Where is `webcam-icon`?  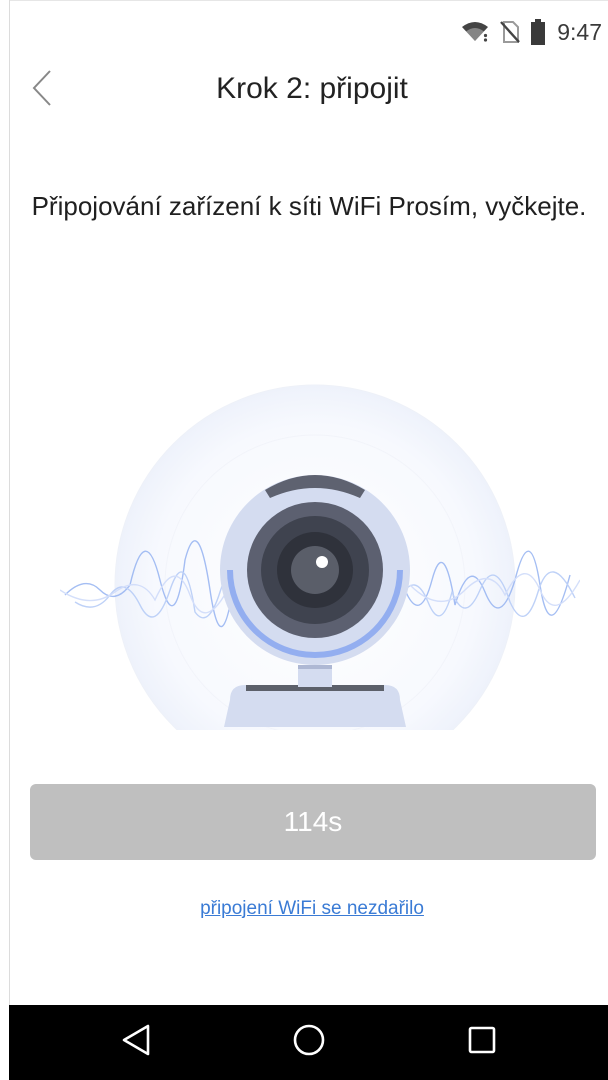
webcam-icon is located at coordinates (315, 601).